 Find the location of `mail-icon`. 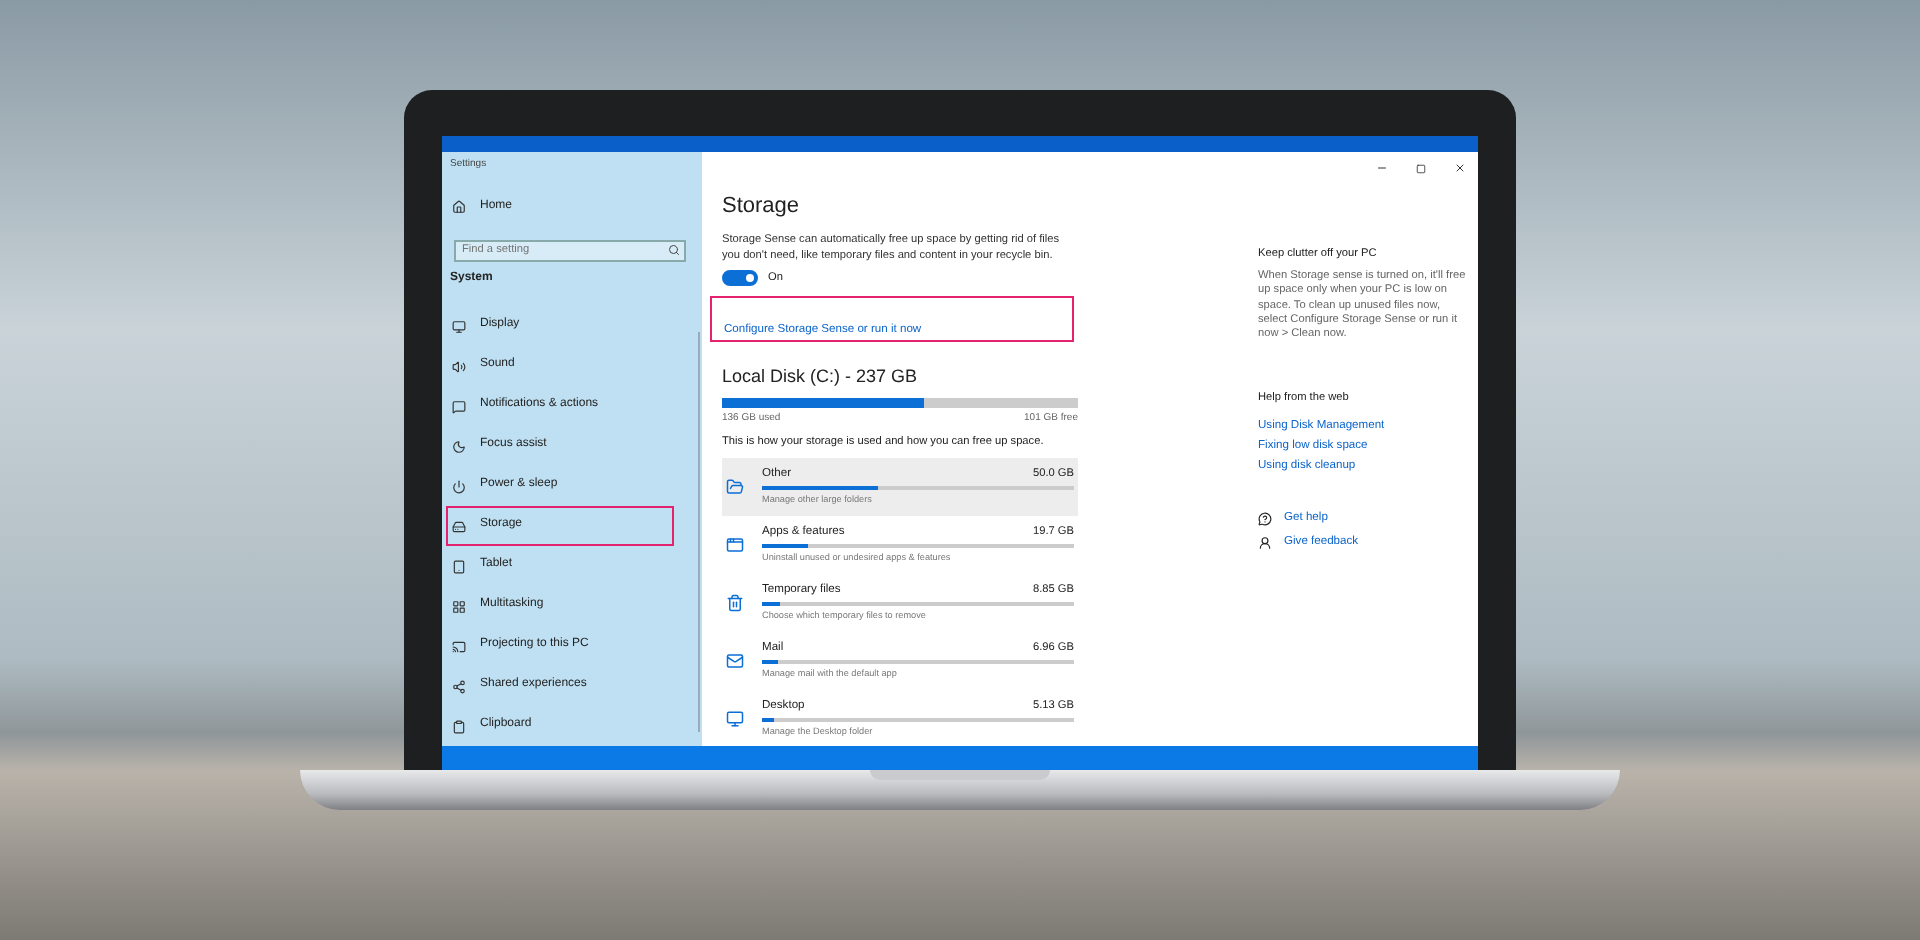

mail-icon is located at coordinates (735, 660).